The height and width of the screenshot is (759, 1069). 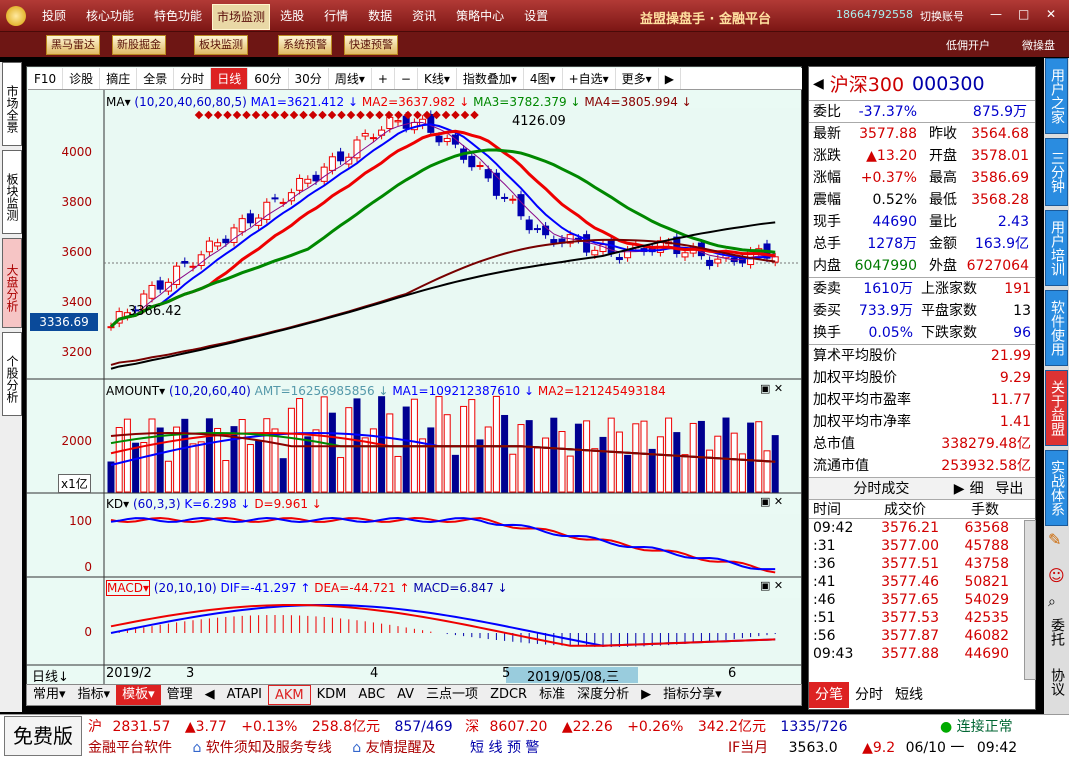 What do you see at coordinates (130, 748) in the screenshot?
I see `news-1: 金融平台软件` at bounding box center [130, 748].